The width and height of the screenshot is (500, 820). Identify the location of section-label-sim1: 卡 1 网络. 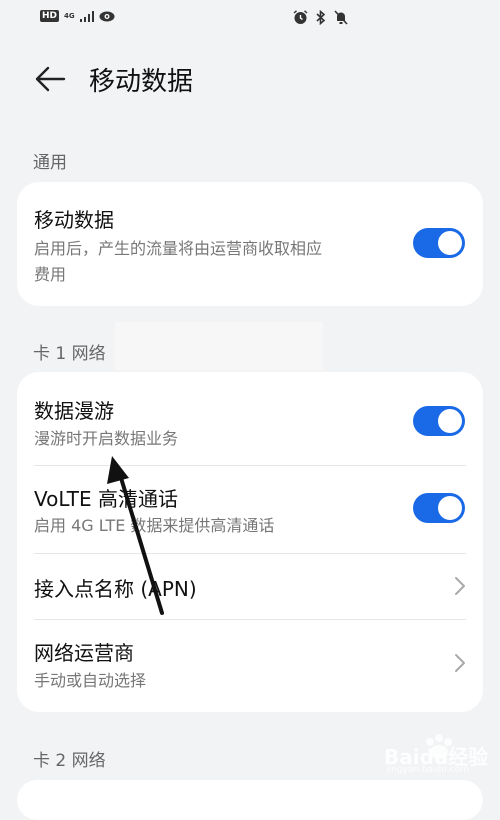
(69, 354).